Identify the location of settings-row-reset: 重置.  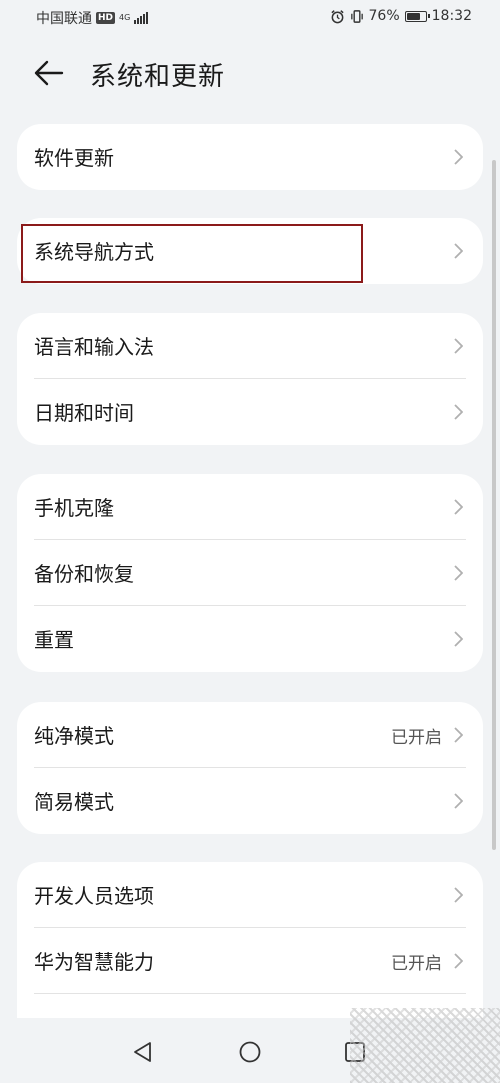
(250, 639).